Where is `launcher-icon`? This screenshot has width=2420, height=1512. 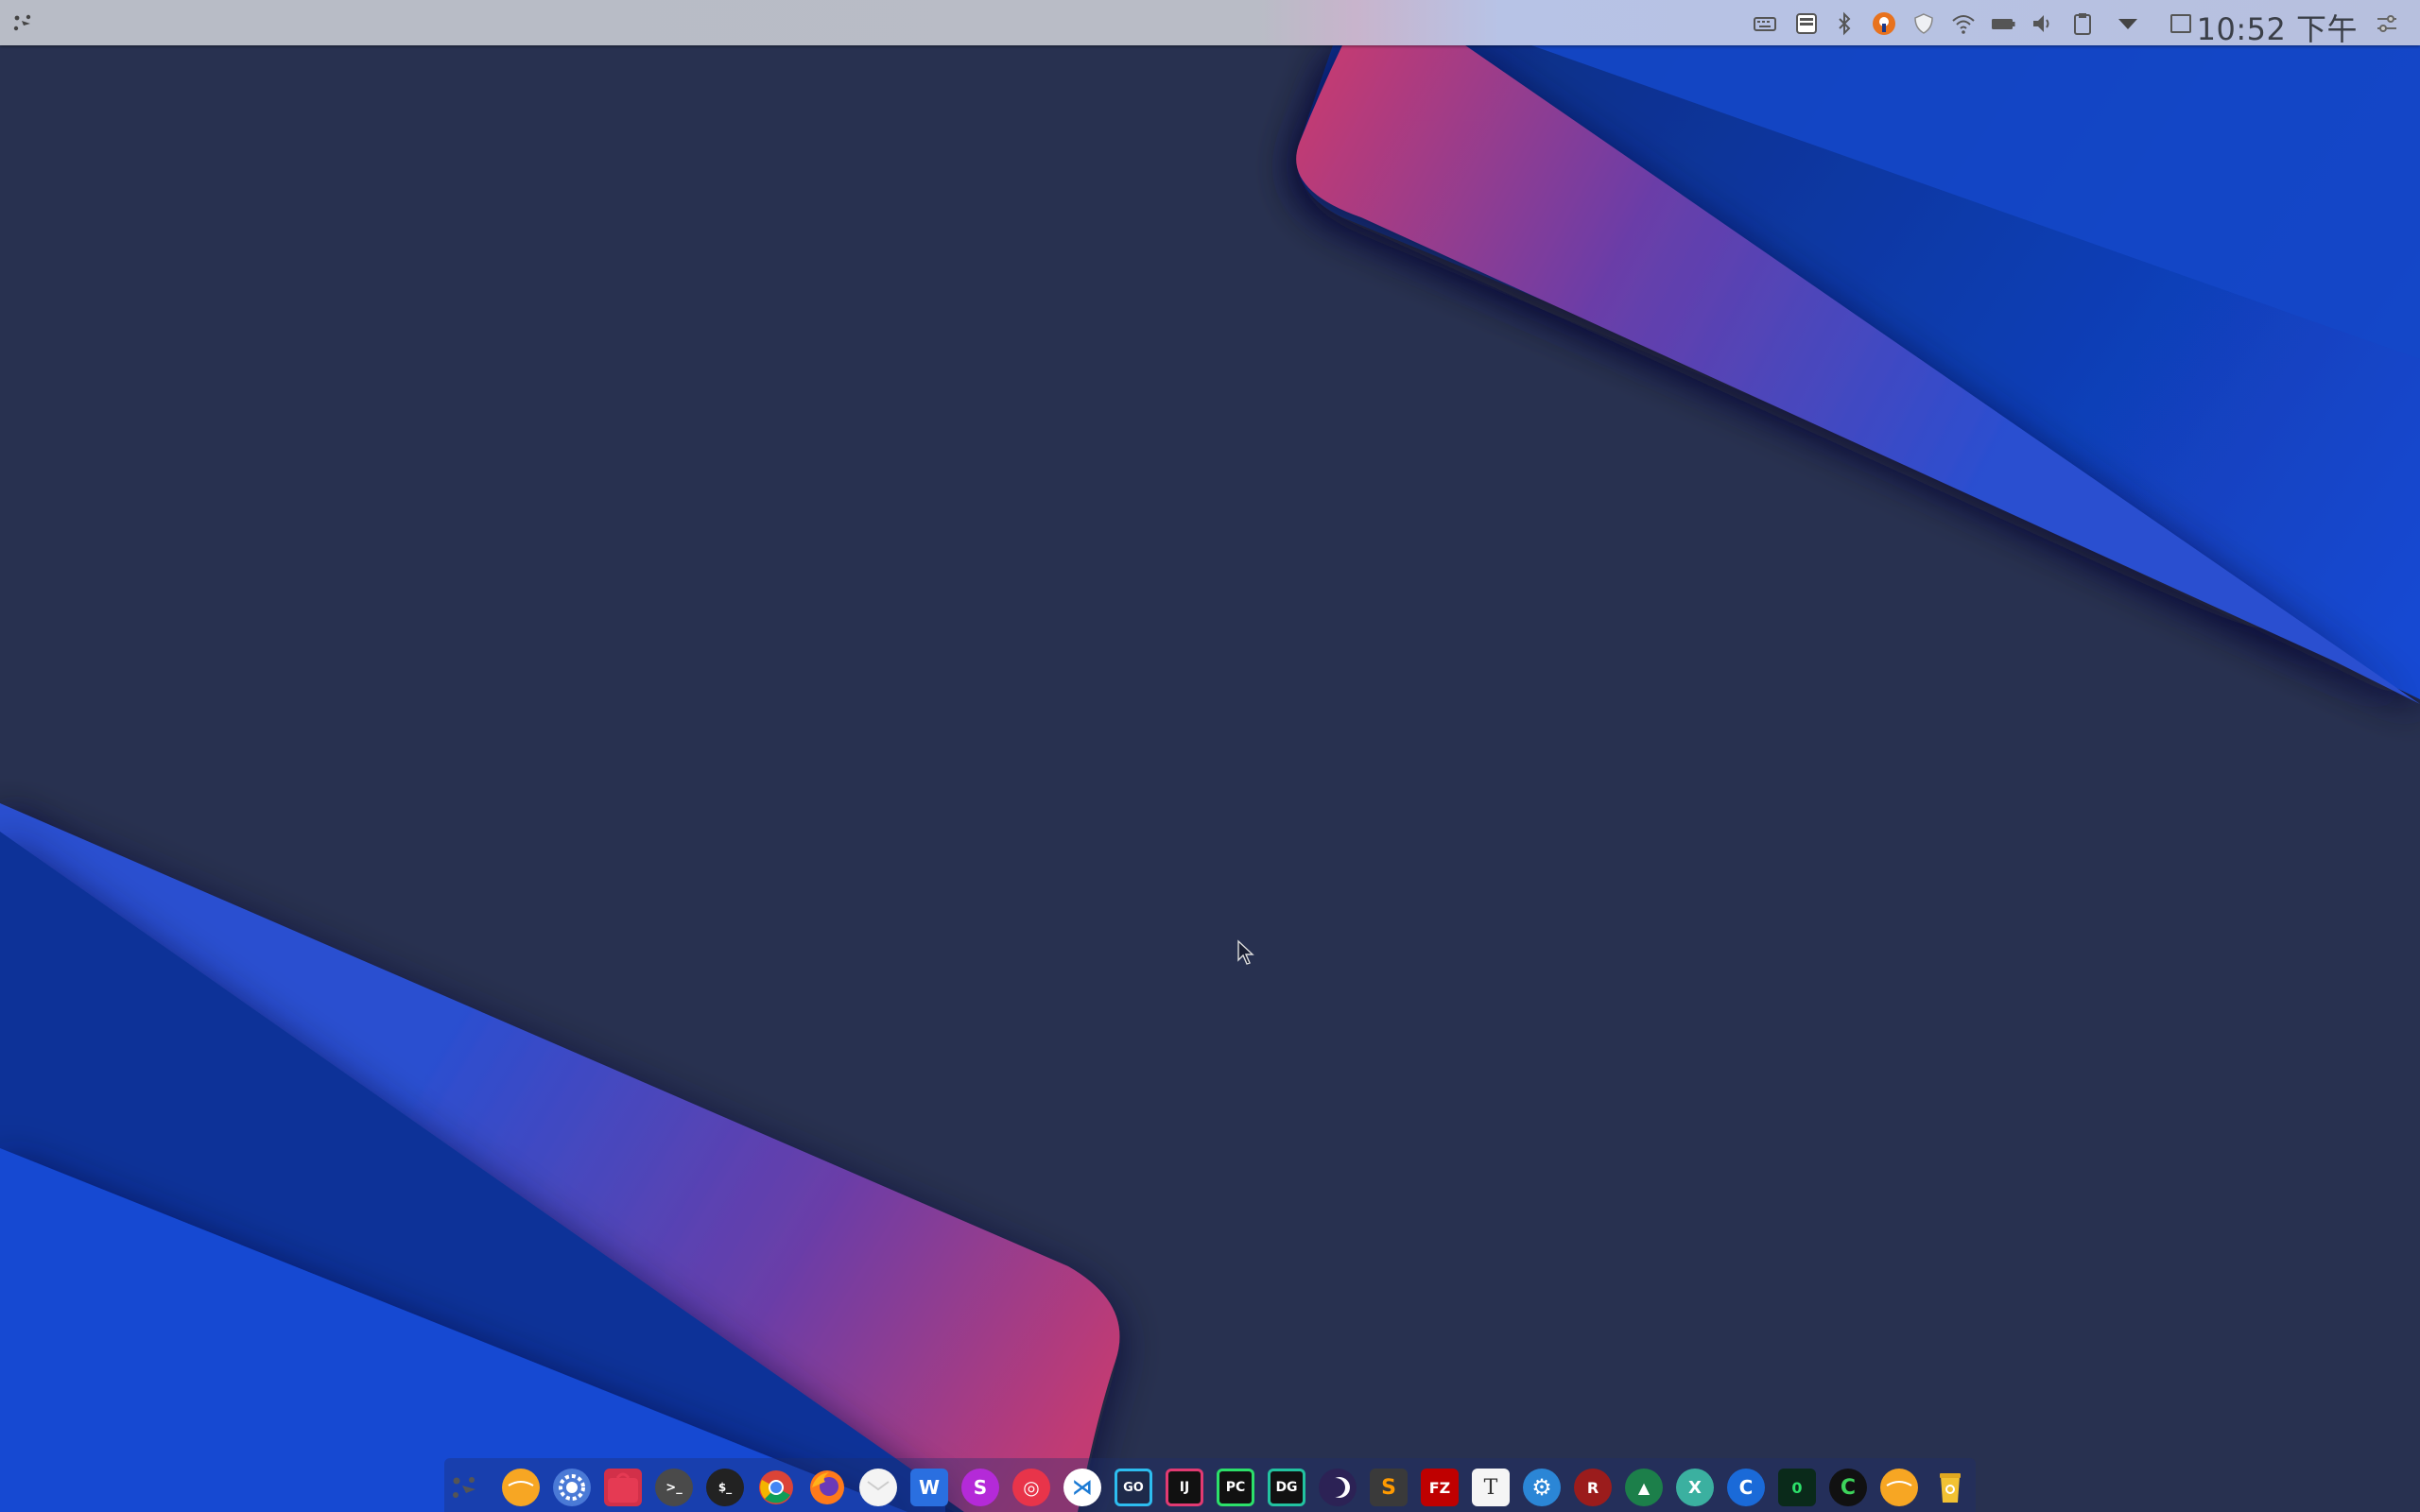
launcher-icon is located at coordinates (22, 22).